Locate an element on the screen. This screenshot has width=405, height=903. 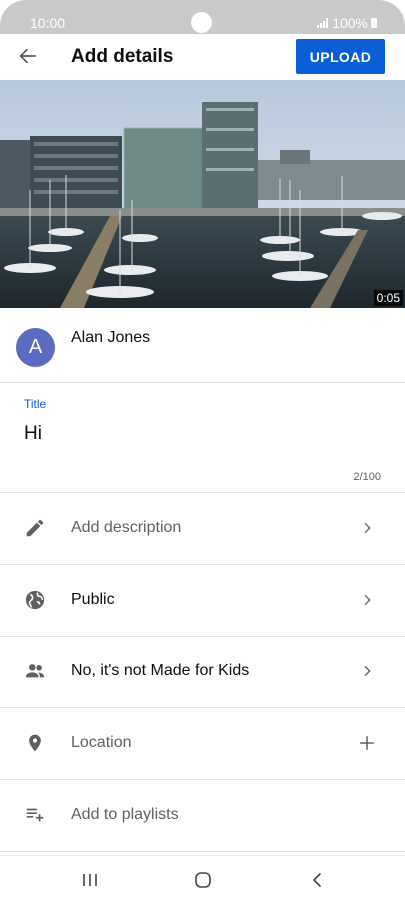
audience-label: No, it's not Made for Kids is located at coordinates (160, 670).